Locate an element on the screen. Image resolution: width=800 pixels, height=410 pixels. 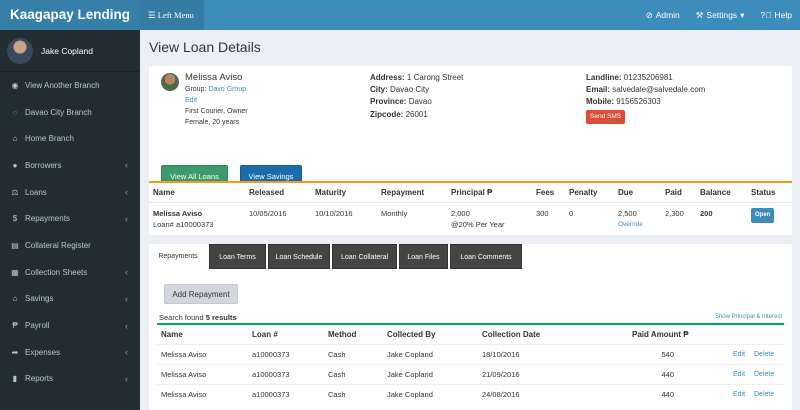
tab-repayments: Repayments is located at coordinates (178, 256).